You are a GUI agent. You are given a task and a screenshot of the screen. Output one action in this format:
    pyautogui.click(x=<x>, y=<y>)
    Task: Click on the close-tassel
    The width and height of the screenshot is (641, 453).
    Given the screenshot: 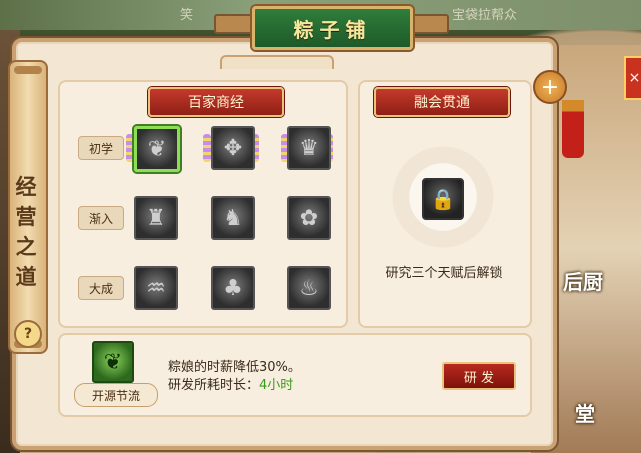 What is the action you would take?
    pyautogui.click(x=573, y=129)
    